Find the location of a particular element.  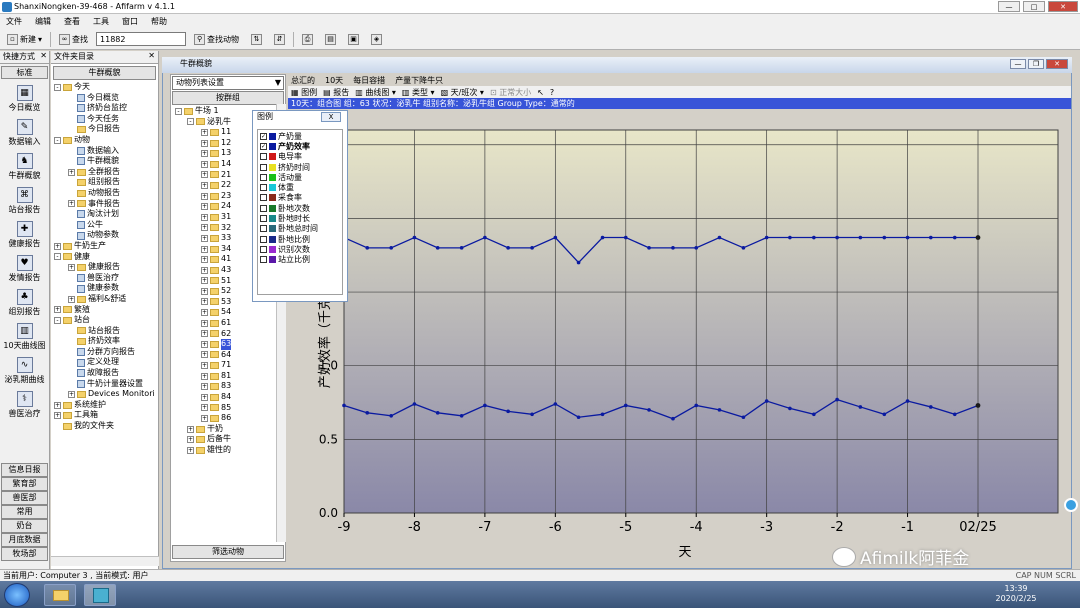

folder-tree-item: 分群方向报告 is located at coordinates (104, 352).